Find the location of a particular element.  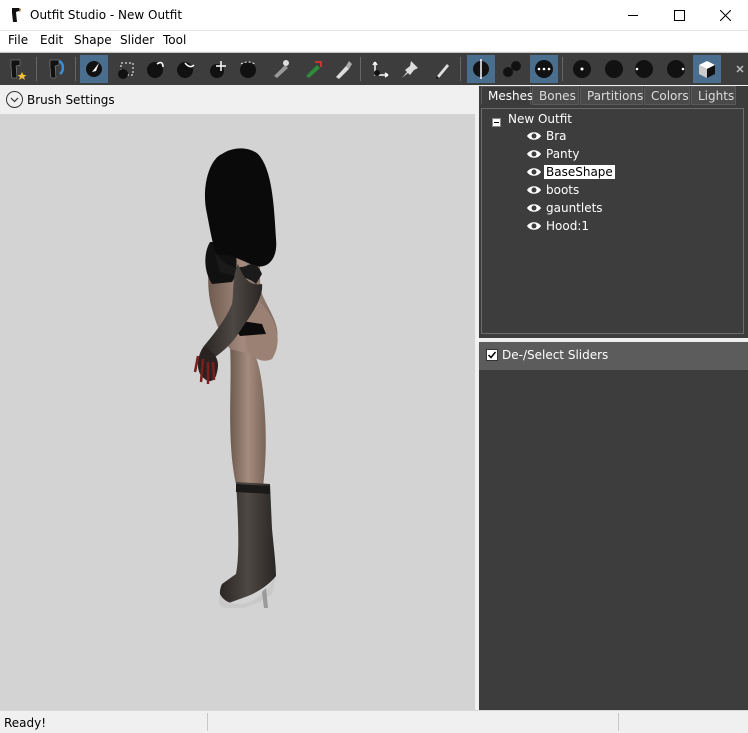

weight-brush-icon is located at coordinates (314, 69).